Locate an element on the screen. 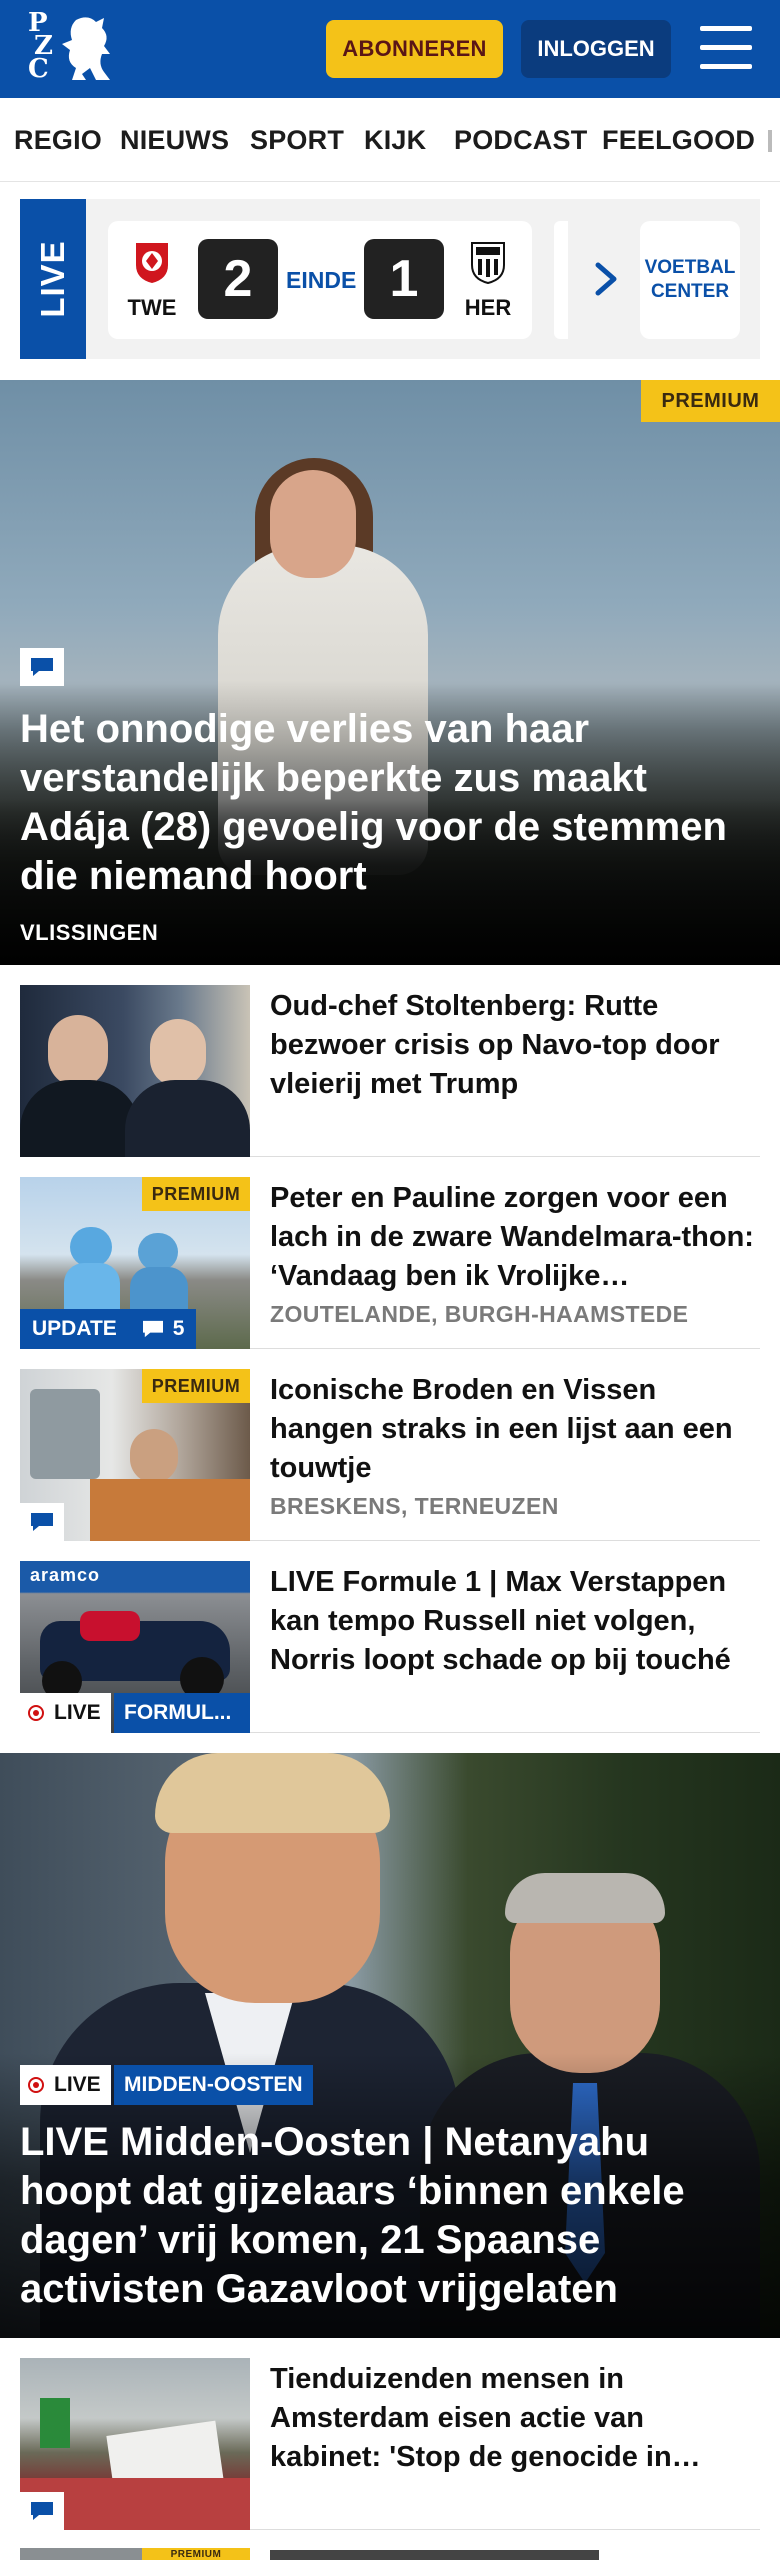  match-status: EINDE is located at coordinates (321, 280).